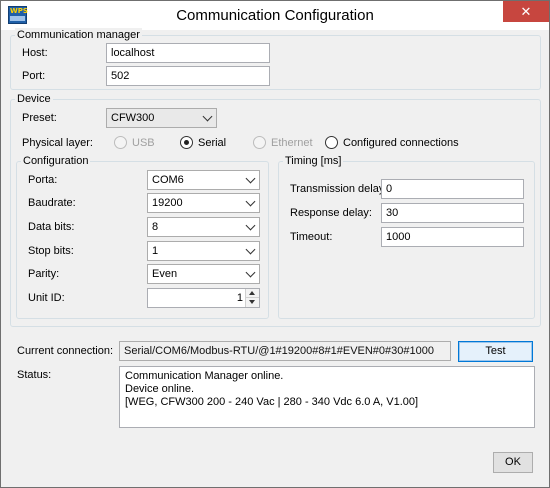 The image size is (550, 488). I want to click on baudrate-value: 19200, so click(167, 203).